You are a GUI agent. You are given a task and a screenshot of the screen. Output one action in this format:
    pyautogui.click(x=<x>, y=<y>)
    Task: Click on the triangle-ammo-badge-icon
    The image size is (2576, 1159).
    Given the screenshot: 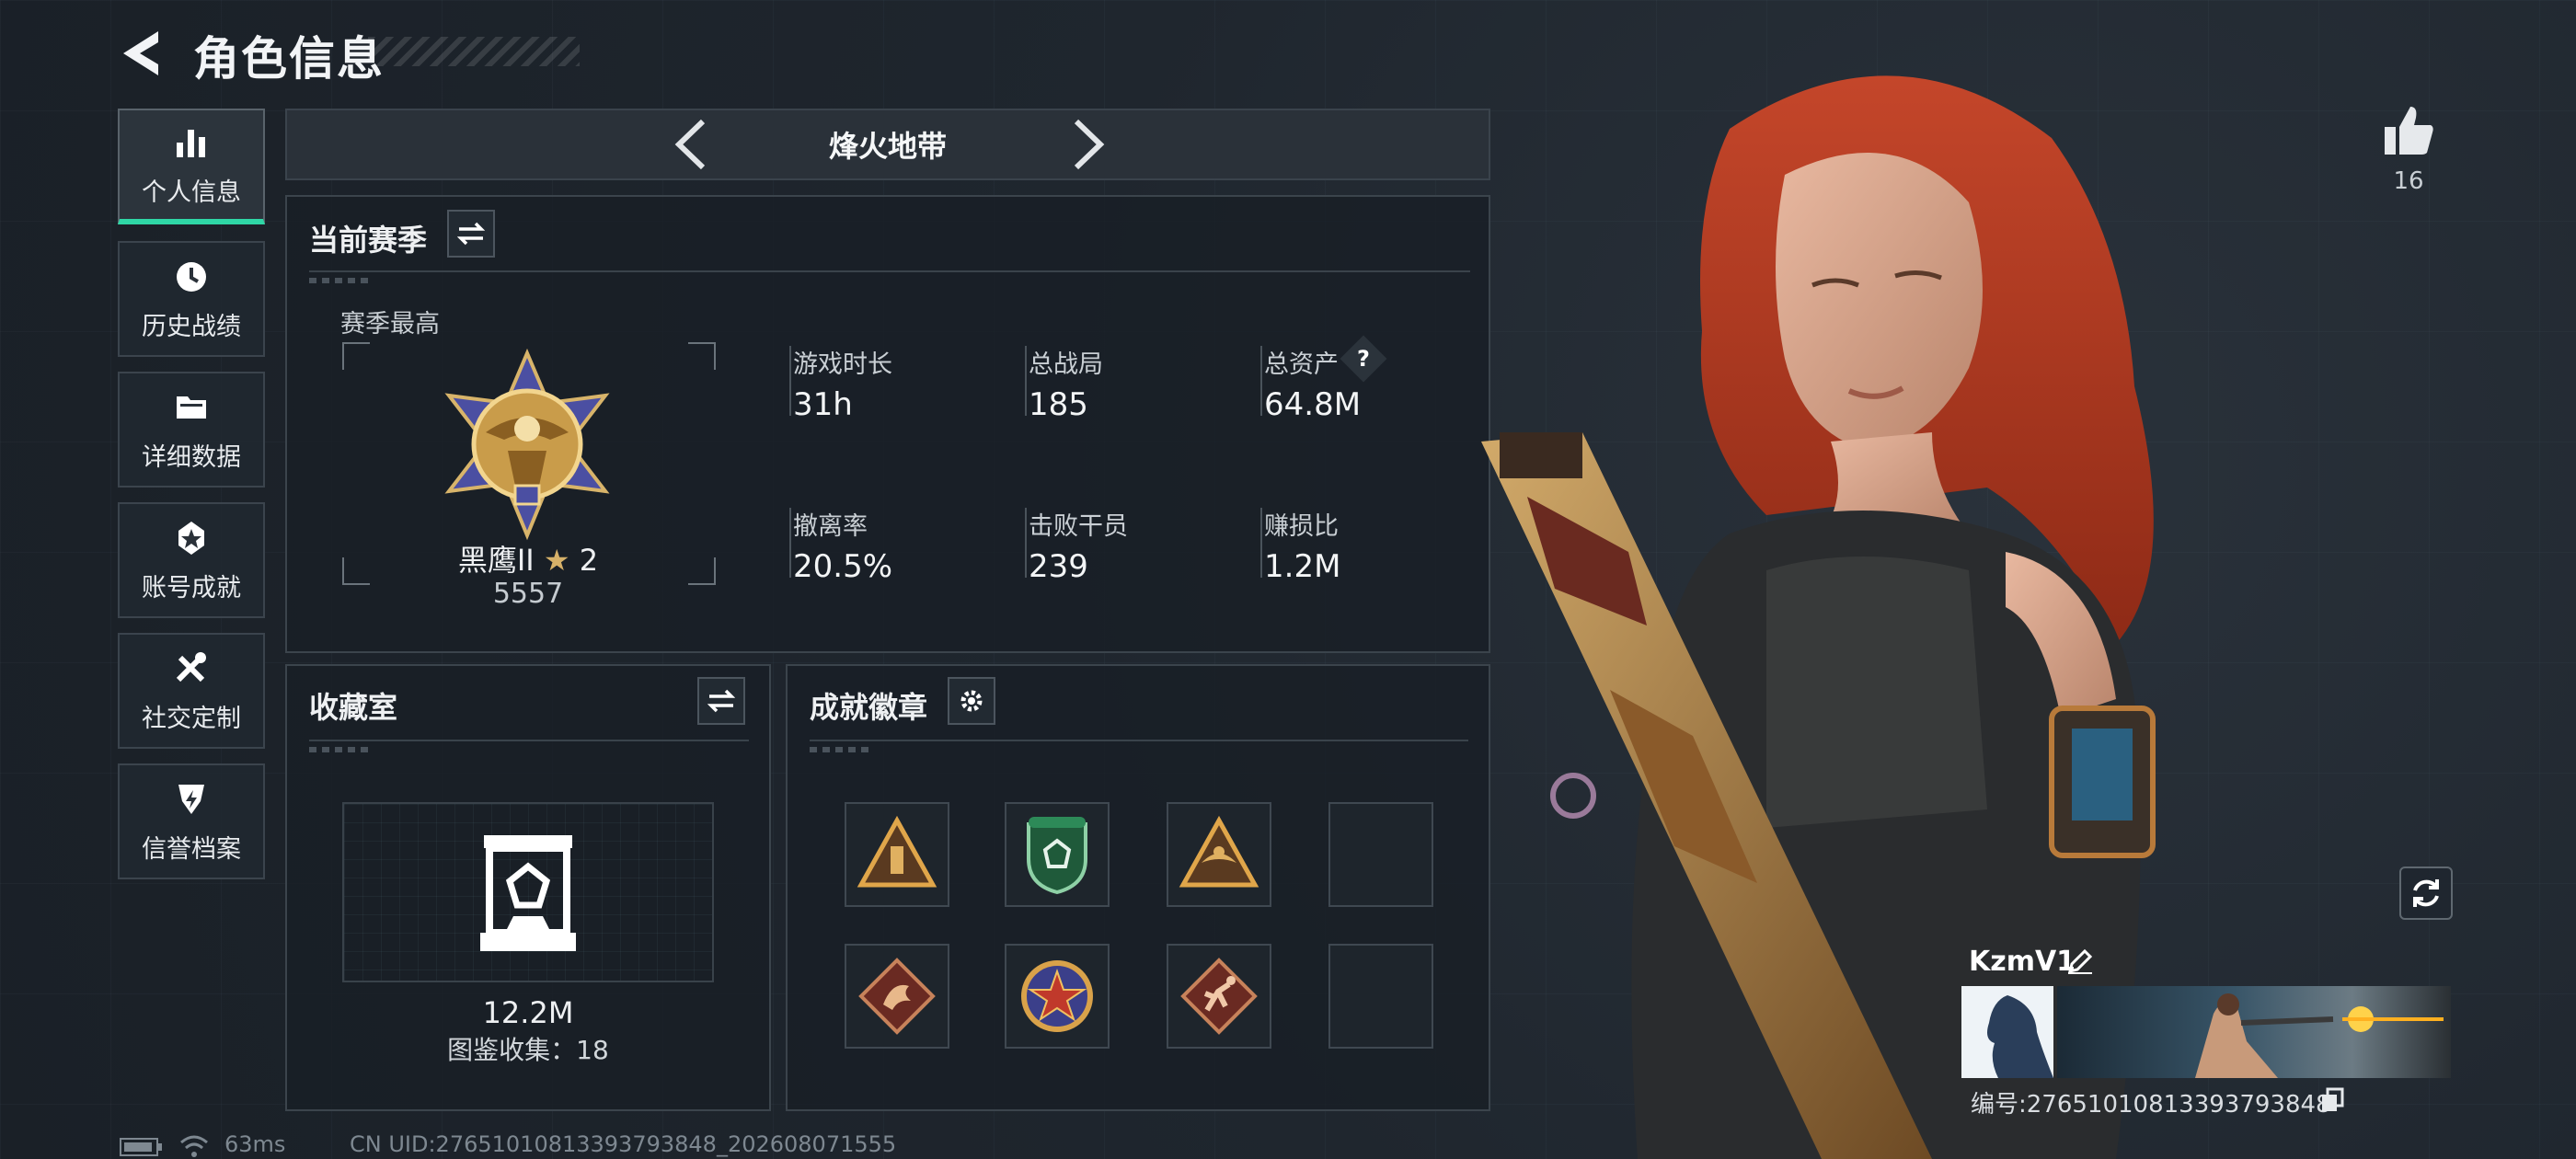 What is the action you would take?
    pyautogui.click(x=897, y=851)
    